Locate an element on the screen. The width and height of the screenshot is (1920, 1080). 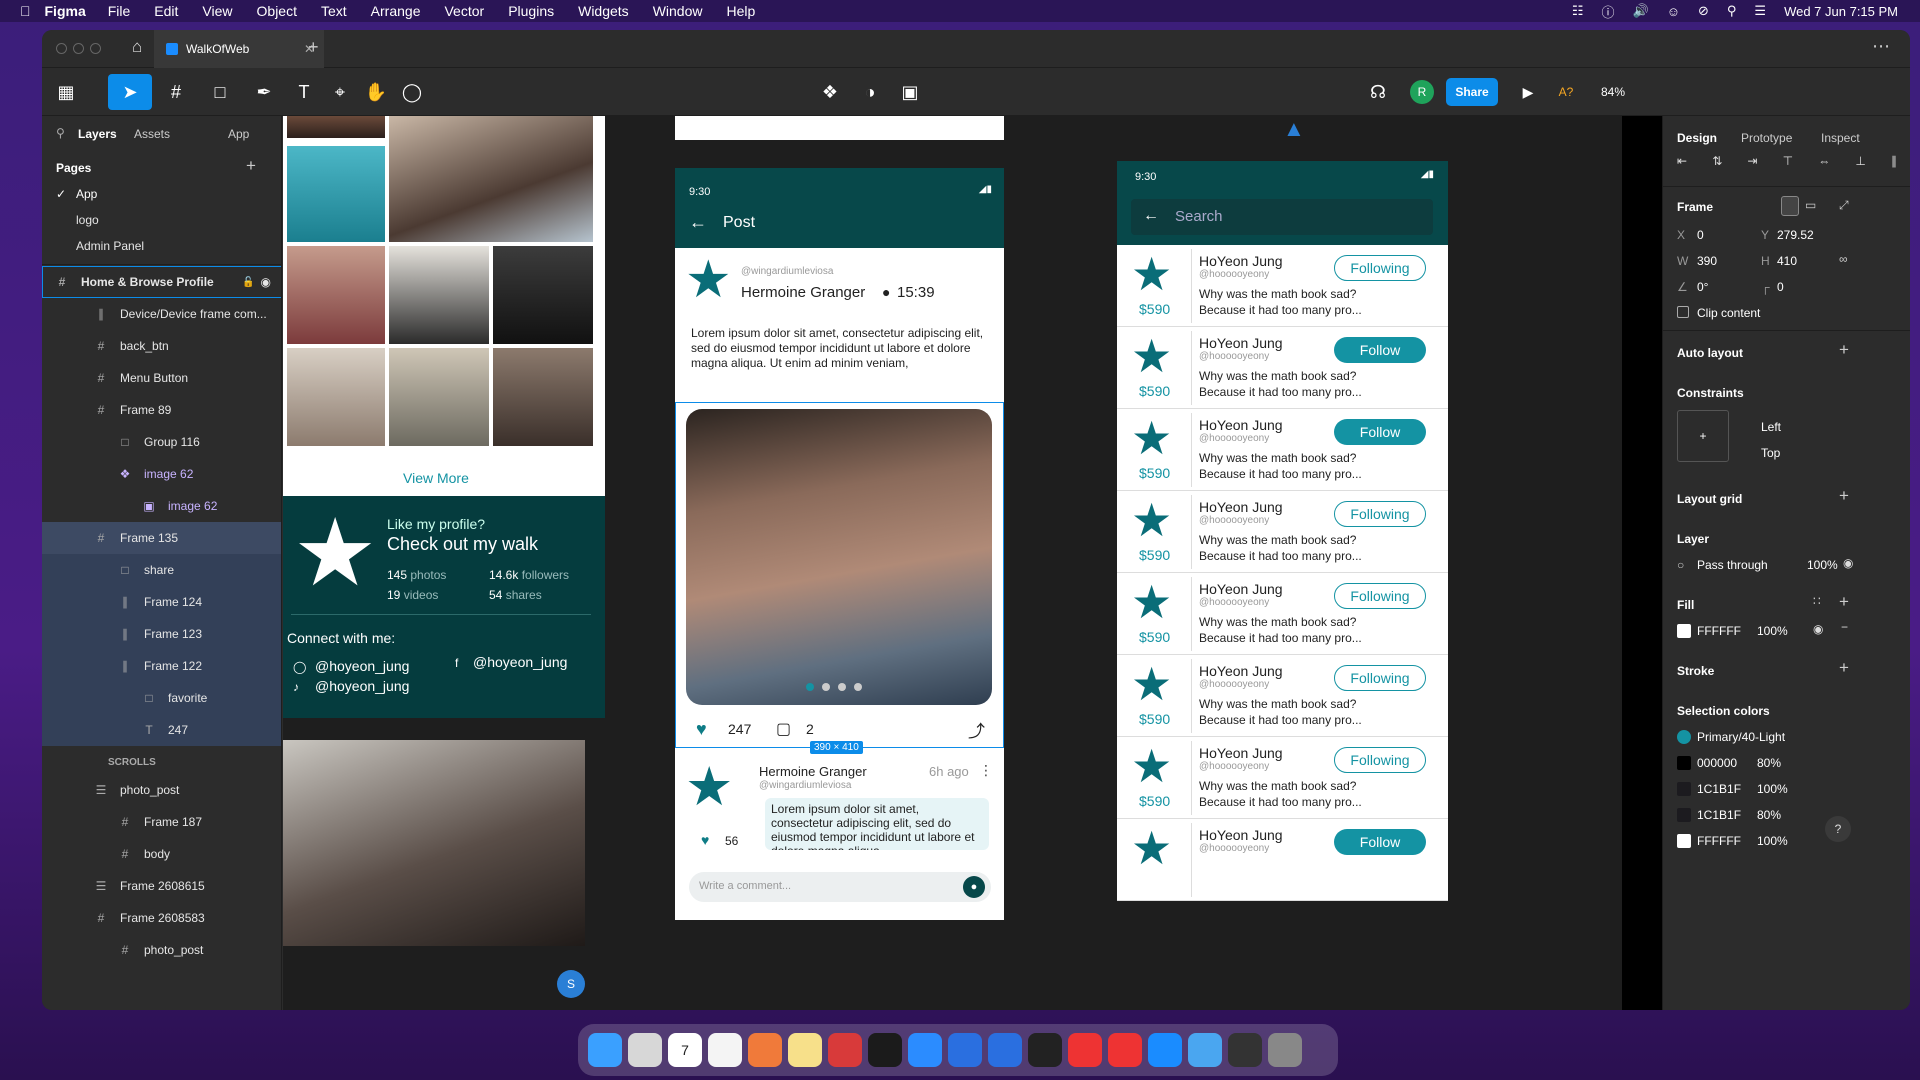
wifi-off-icon: ⊘ is located at coordinates (1703, 11).